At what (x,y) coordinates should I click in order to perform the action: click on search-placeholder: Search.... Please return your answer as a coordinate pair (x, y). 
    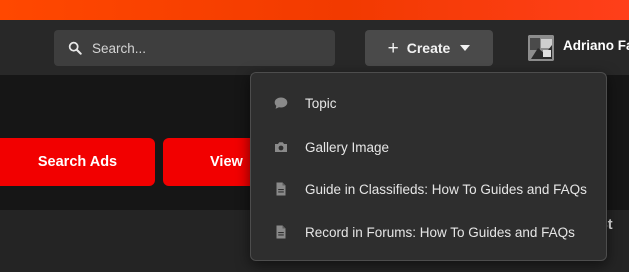
    Looking at the image, I should click on (119, 48).